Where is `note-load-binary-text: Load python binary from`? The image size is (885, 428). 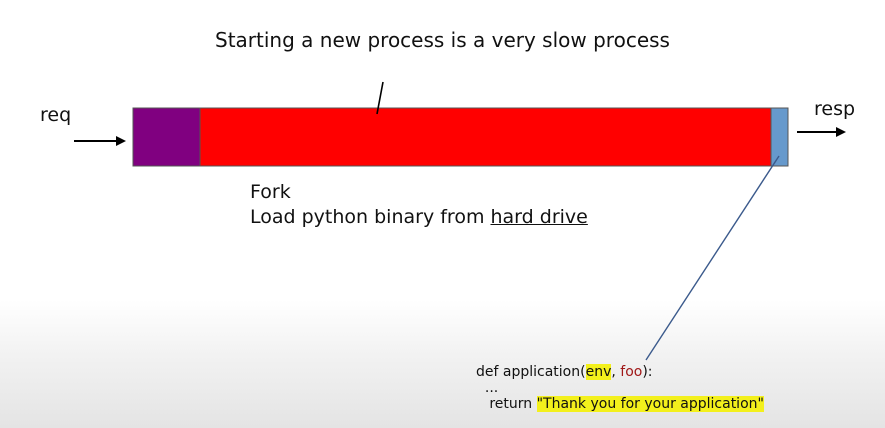
note-load-binary-text: Load python binary from is located at coordinates (370, 217).